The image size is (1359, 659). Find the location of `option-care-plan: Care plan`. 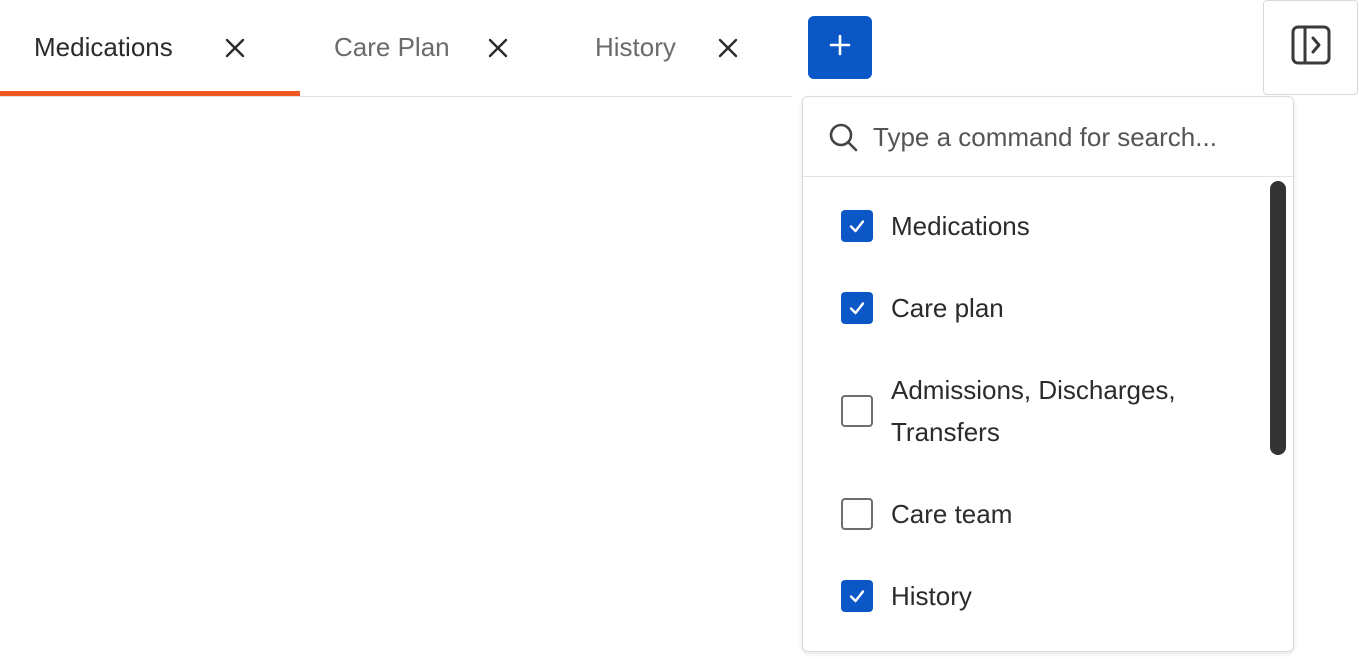

option-care-plan: Care plan is located at coordinates (1033, 308).